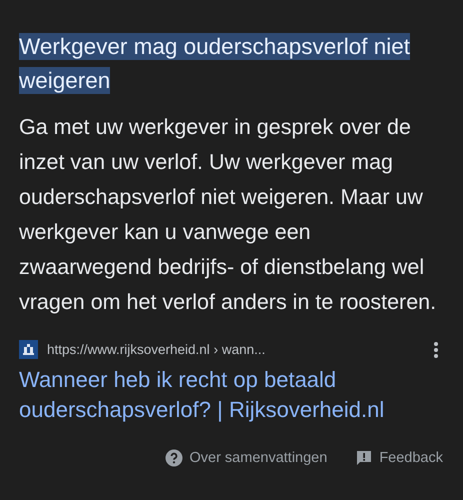 The height and width of the screenshot is (500, 463). What do you see at coordinates (436, 349) in the screenshot?
I see `more-icon` at bounding box center [436, 349].